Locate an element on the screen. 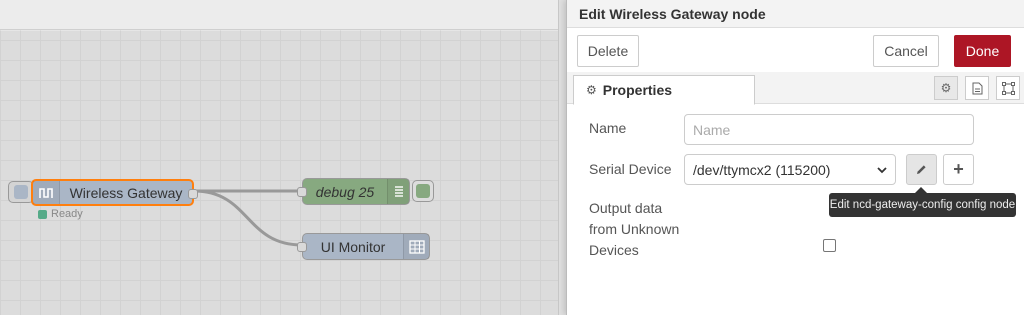 Image resolution: width=1024 pixels, height=315 pixels. ui-monitor-input-port is located at coordinates (302, 247).